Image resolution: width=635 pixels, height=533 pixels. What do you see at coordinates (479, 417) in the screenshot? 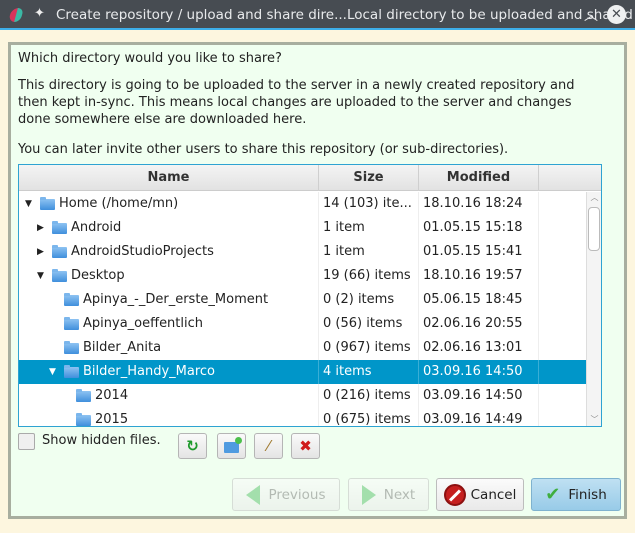
I see `modified-cell: 03.09.16 14:49` at bounding box center [479, 417].